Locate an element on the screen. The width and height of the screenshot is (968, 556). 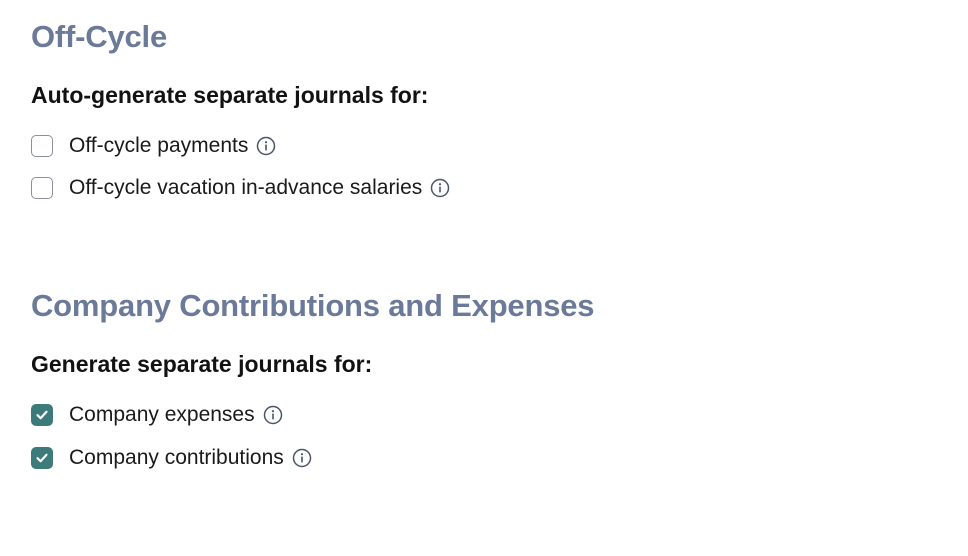
offcycle-title: Off-Cycle is located at coordinates (99, 36).